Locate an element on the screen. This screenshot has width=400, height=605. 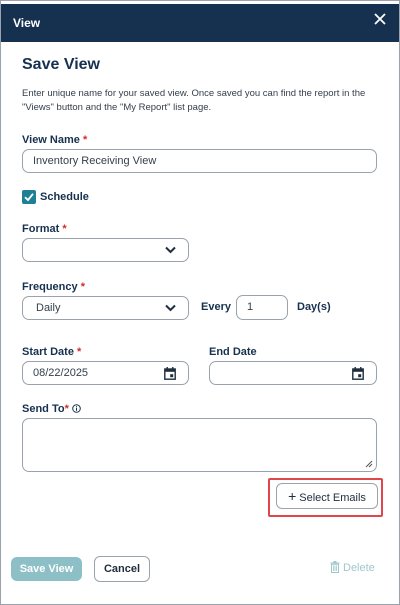
start-date-label-text: Start Date is located at coordinates (48, 352).